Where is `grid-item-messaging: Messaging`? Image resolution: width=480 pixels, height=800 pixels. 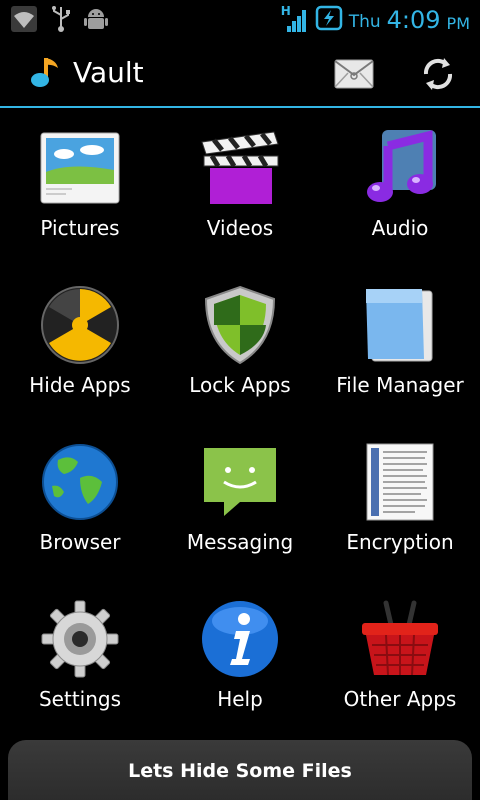
grid-item-messaging: Messaging is located at coordinates (240, 507).